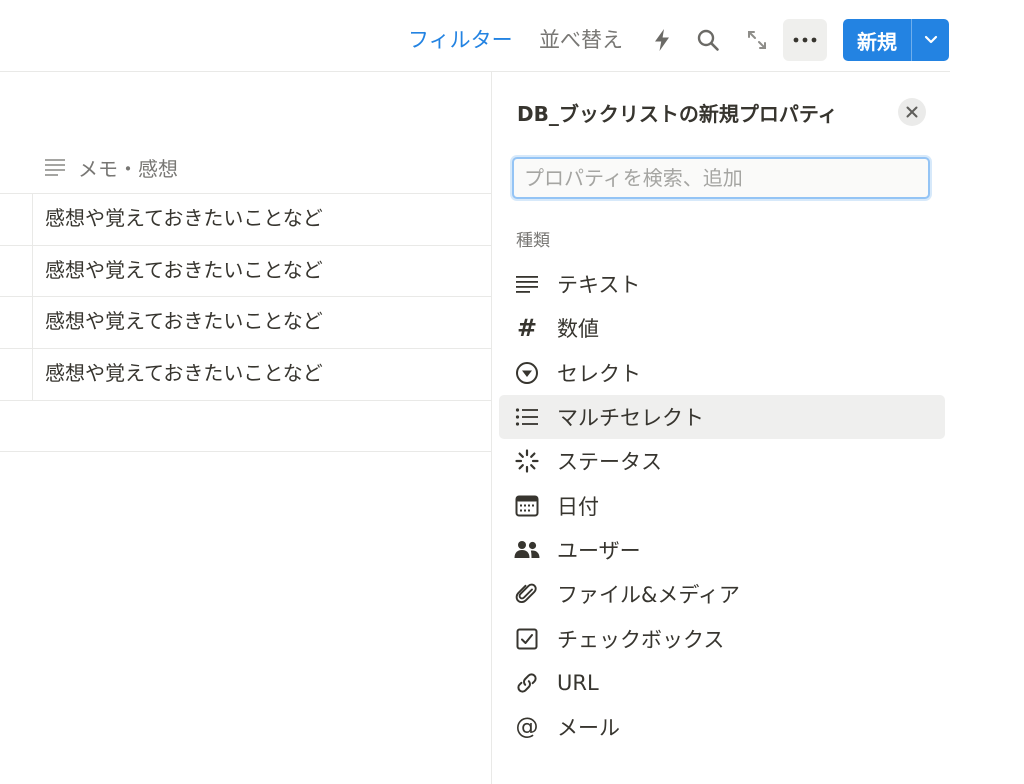 This screenshot has height=784, width=1024. Describe the element at coordinates (722, 550) in the screenshot. I see `type-item-person: ユーザー` at that location.